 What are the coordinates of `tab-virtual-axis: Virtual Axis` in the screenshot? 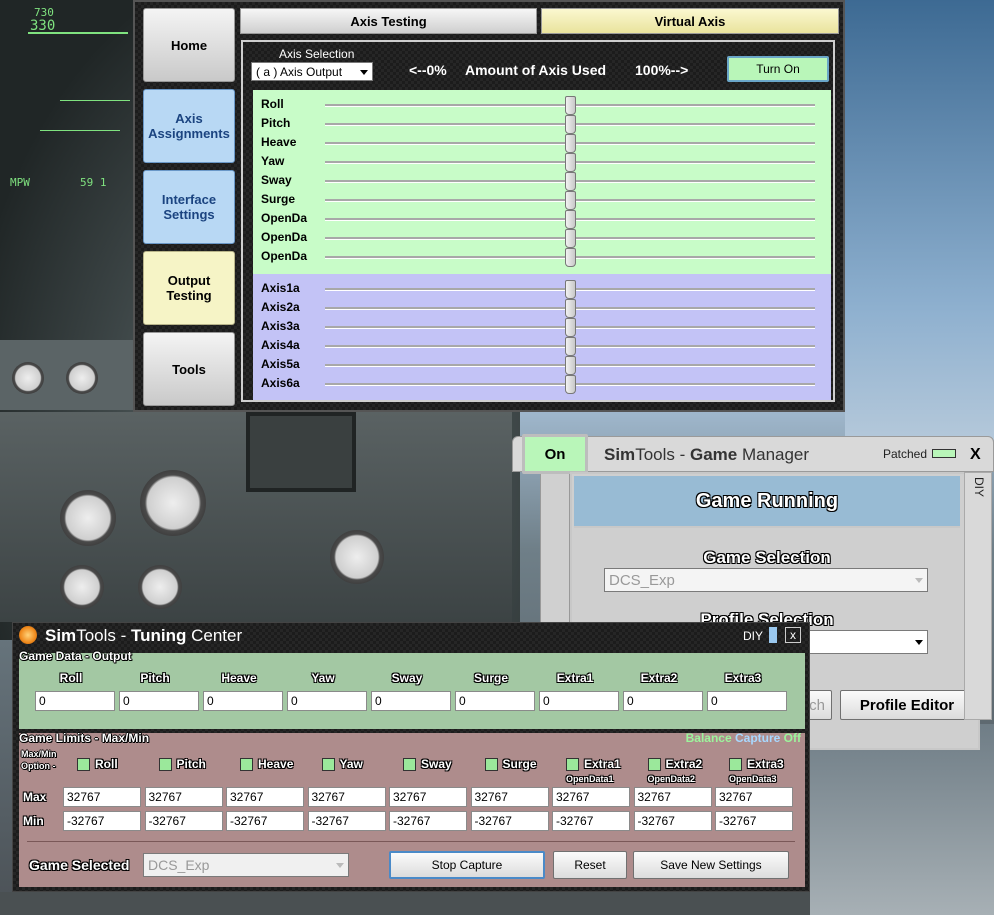 It's located at (690, 21).